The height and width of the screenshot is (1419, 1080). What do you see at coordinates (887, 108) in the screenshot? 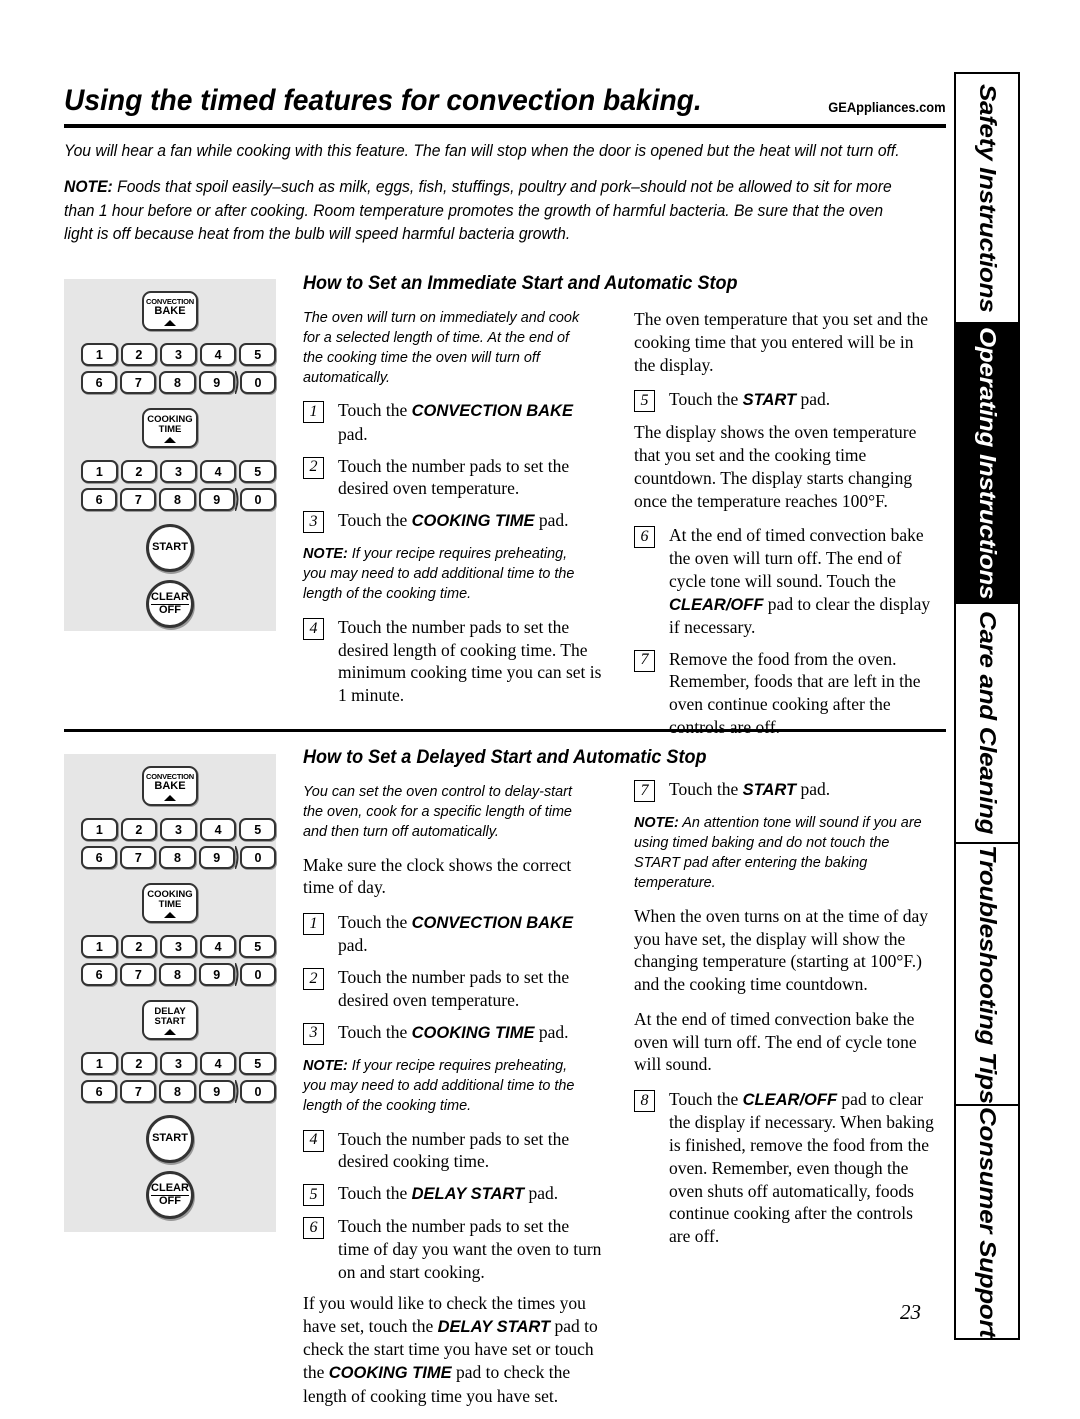
I see `site-url: GEAppliances.com` at bounding box center [887, 108].